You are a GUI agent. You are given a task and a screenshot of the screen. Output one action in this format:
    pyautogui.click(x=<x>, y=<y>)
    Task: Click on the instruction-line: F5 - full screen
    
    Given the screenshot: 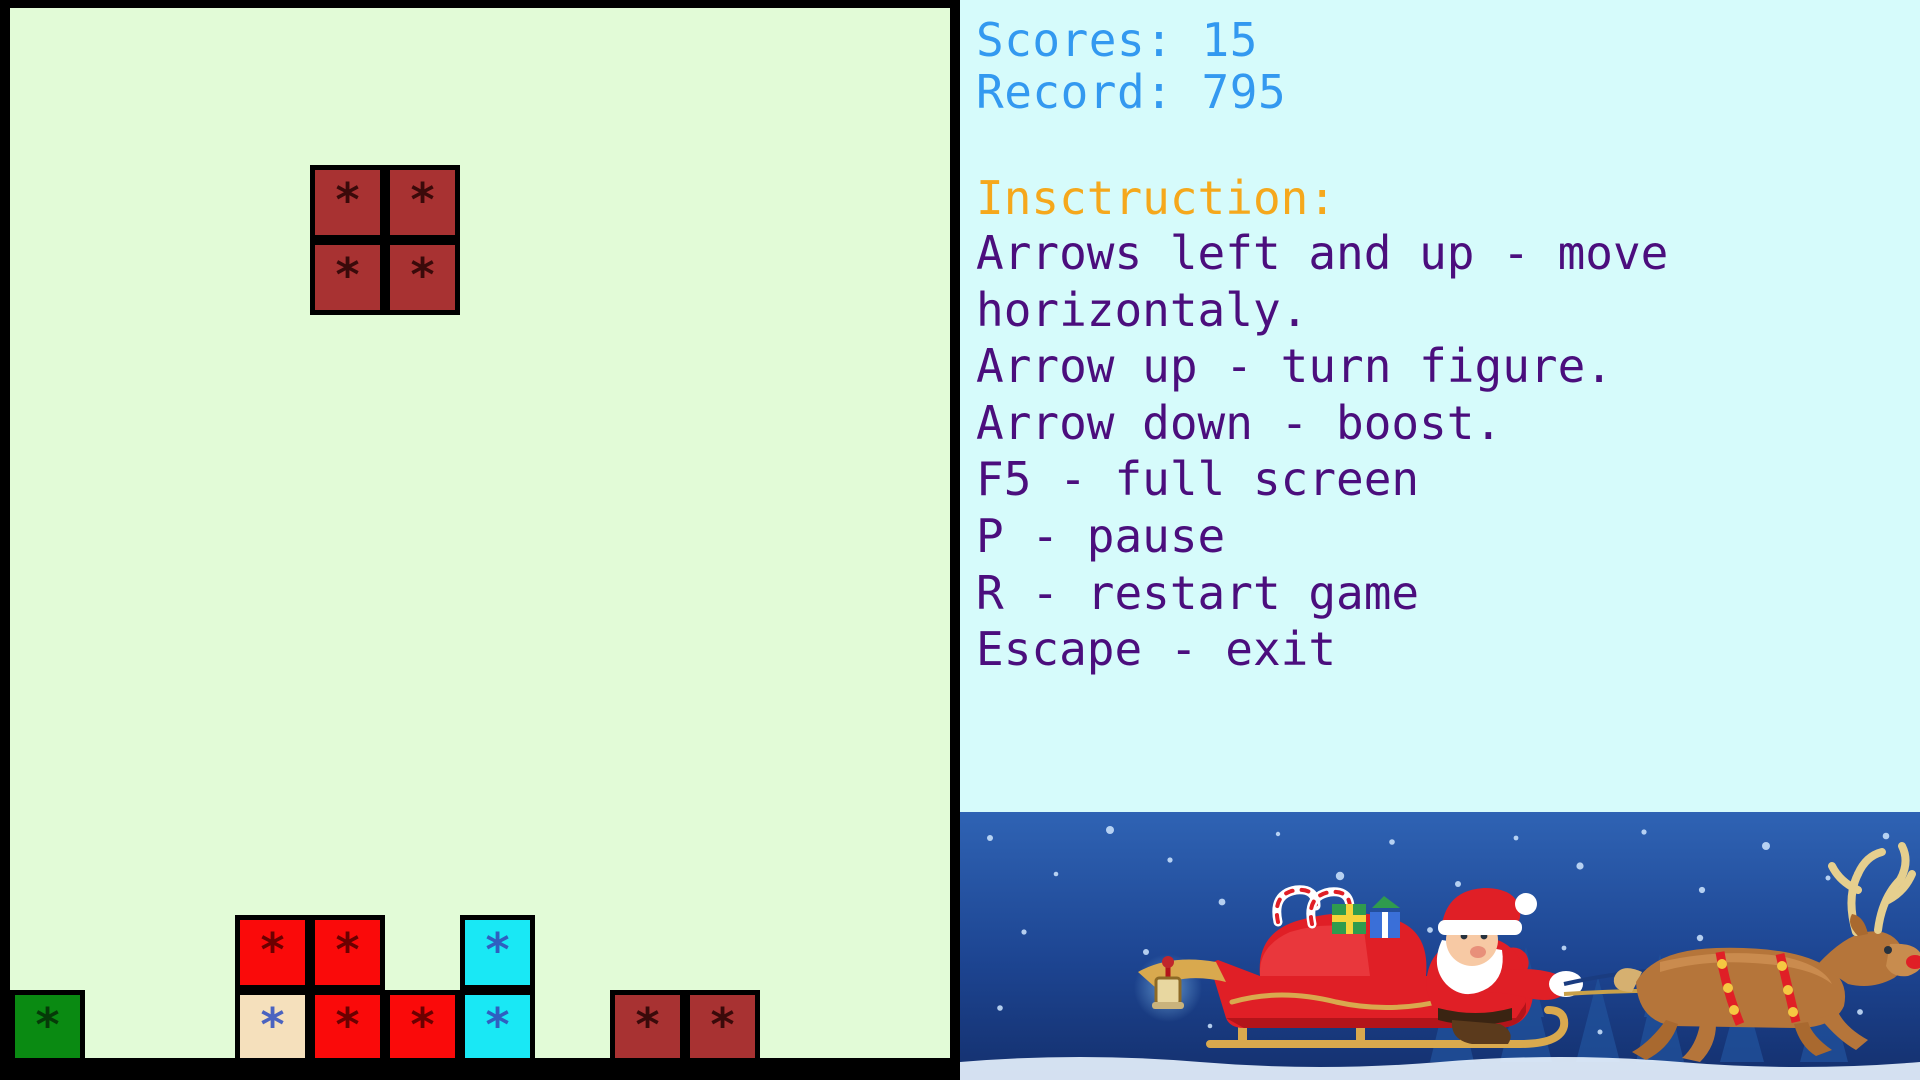 What is the action you would take?
    pyautogui.click(x=1198, y=479)
    